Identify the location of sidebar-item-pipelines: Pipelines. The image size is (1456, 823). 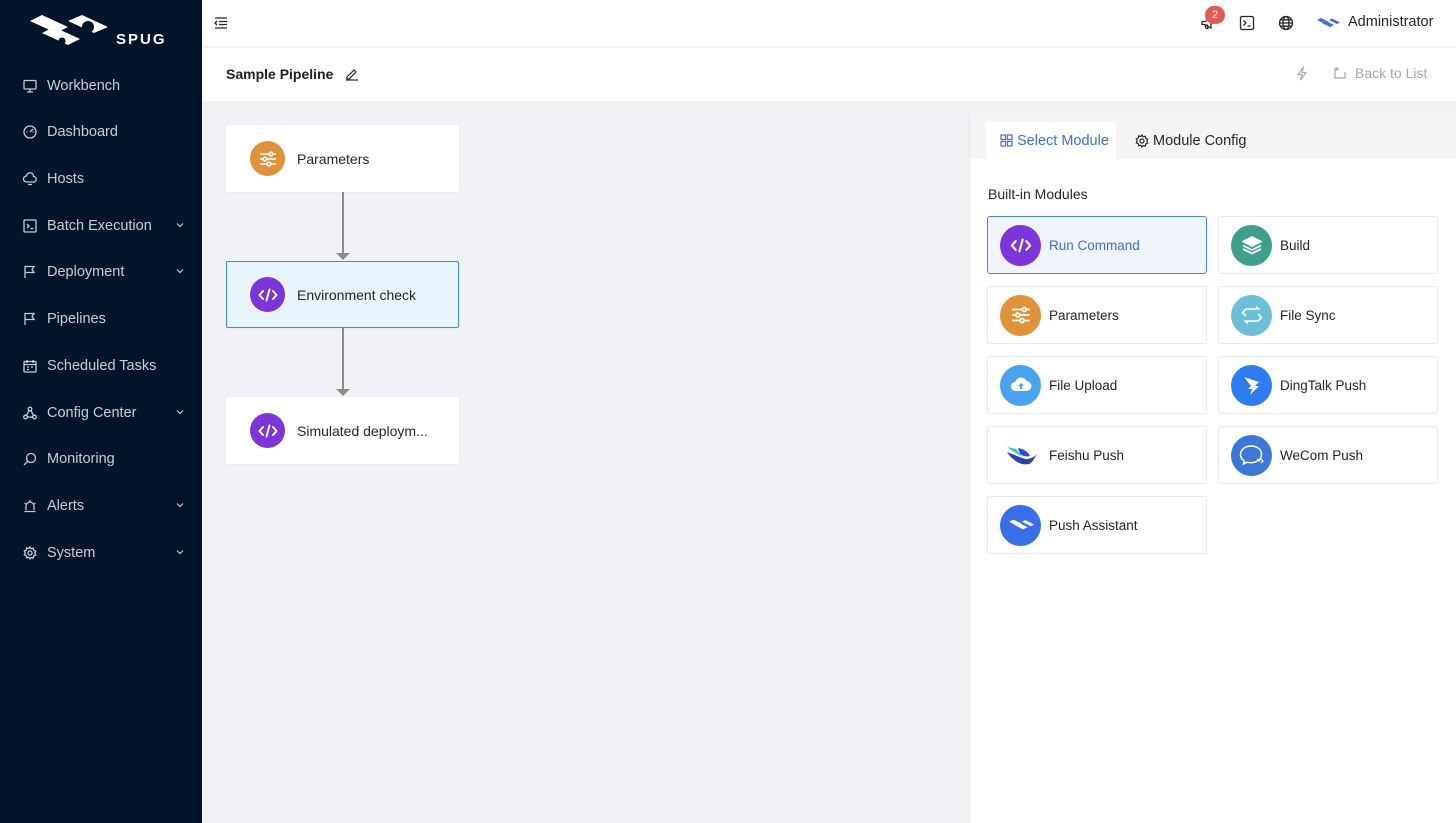
(101, 319).